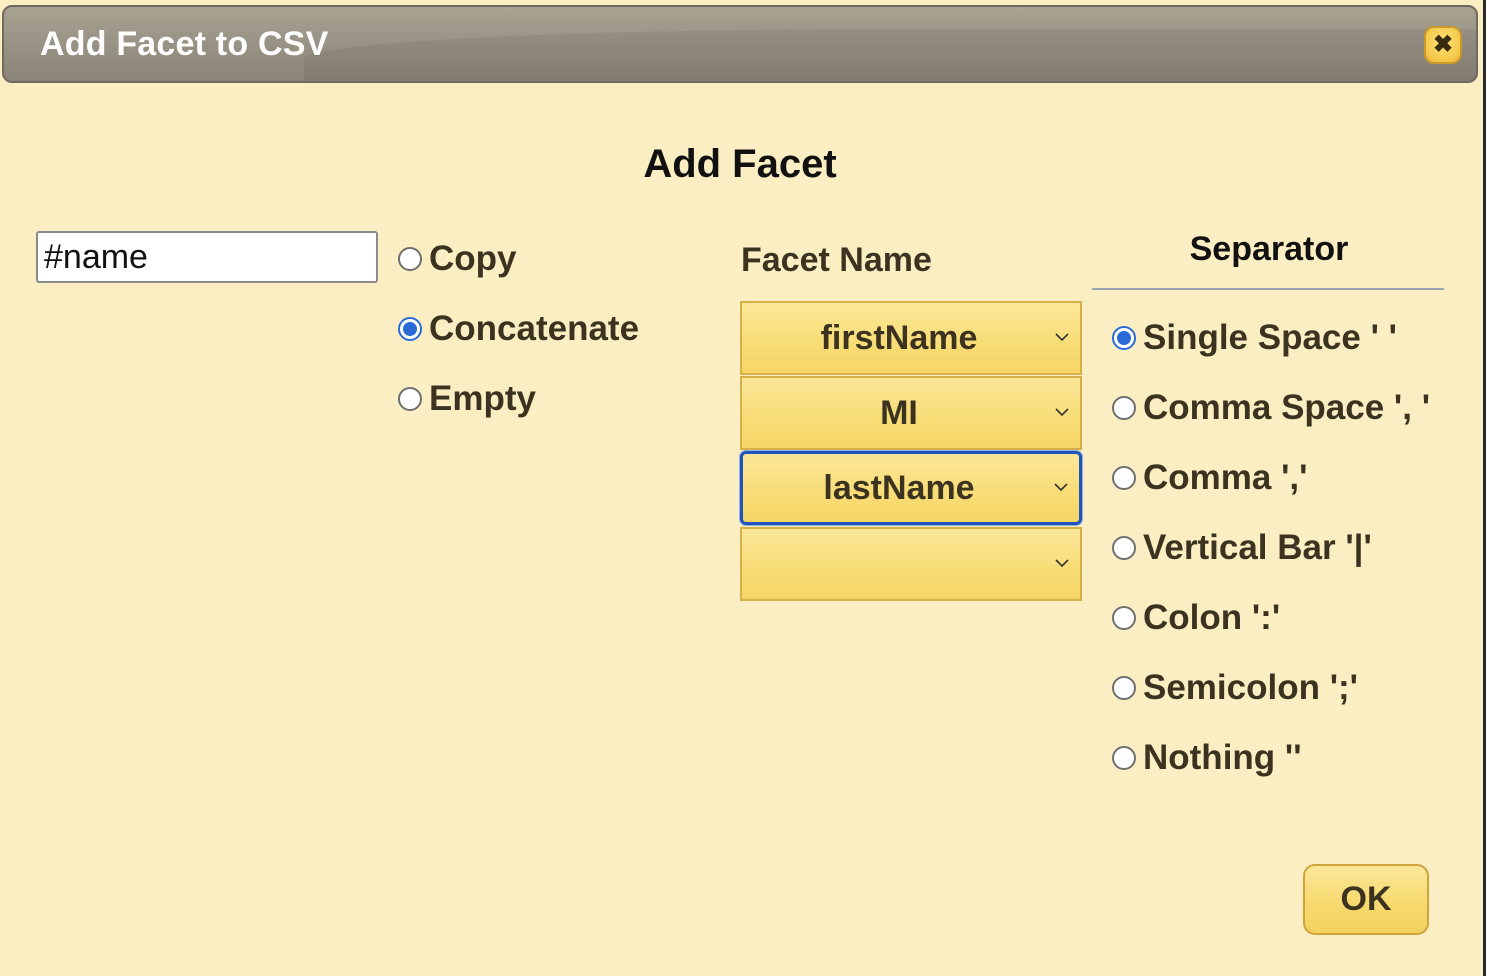  I want to click on vertical-bar-label: Vertical Bar '|', so click(1257, 547).